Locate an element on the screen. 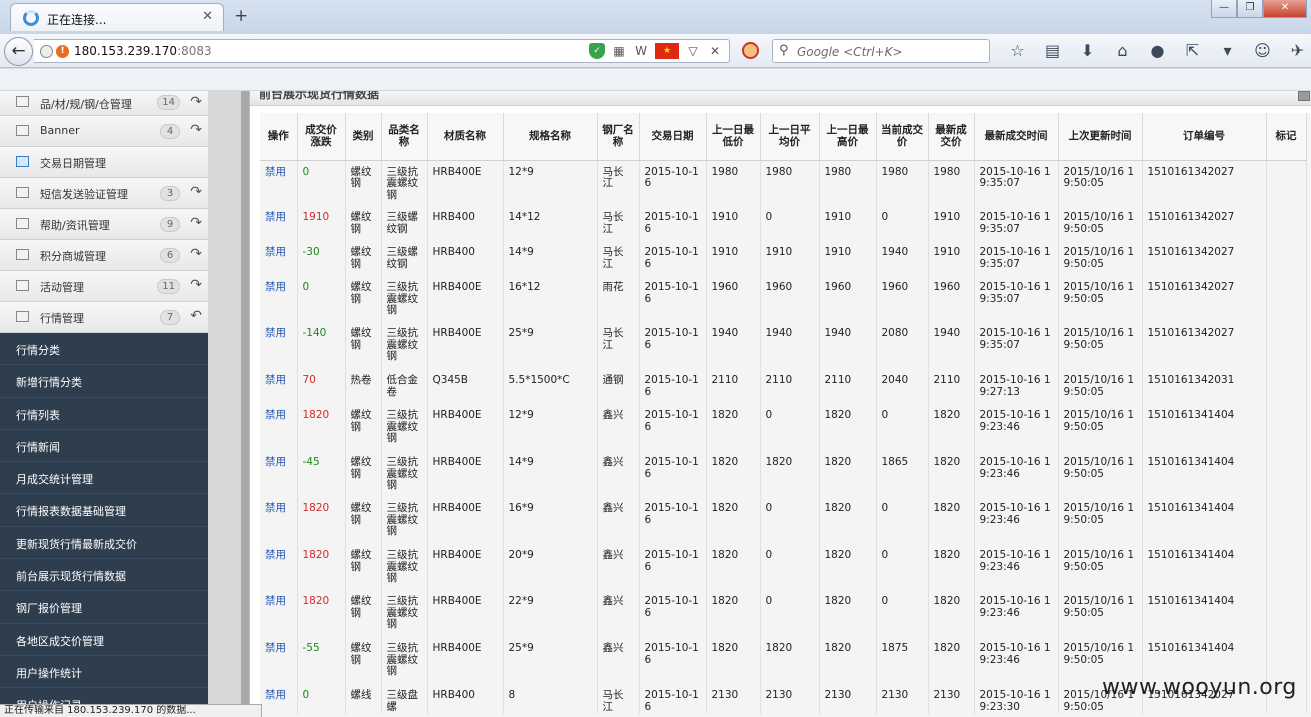 This screenshot has height=717, width=1311. sidebar-item: 帮助/资讯管理 9 ↷ is located at coordinates (104, 224).